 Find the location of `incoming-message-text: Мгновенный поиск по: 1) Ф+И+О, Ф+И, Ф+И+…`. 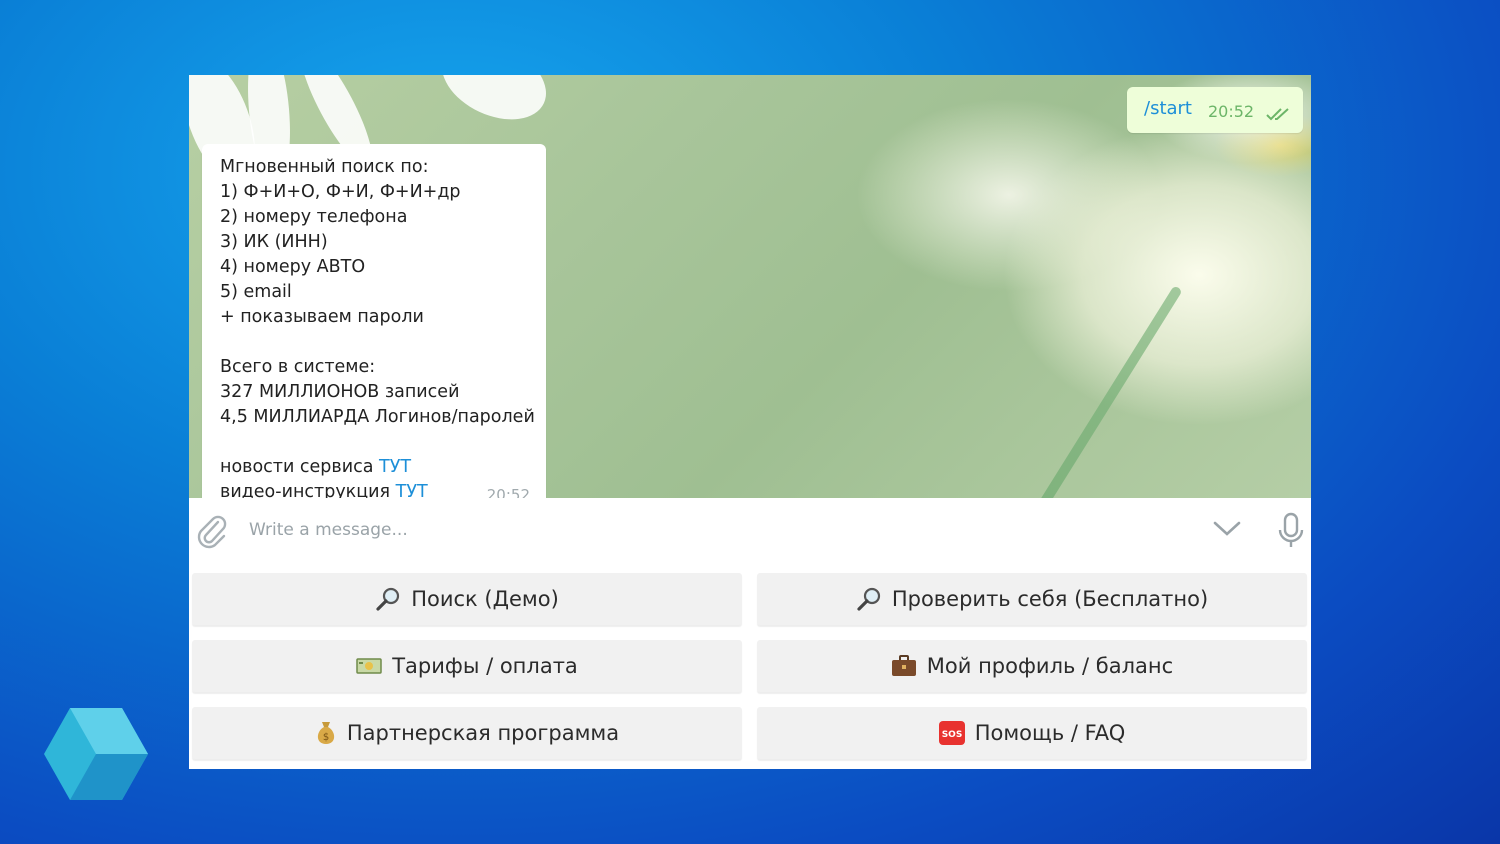

incoming-message-text: Мгновенный поиск по: 1) Ф+И+О, Ф+И, Ф+И+… is located at coordinates (377, 326).